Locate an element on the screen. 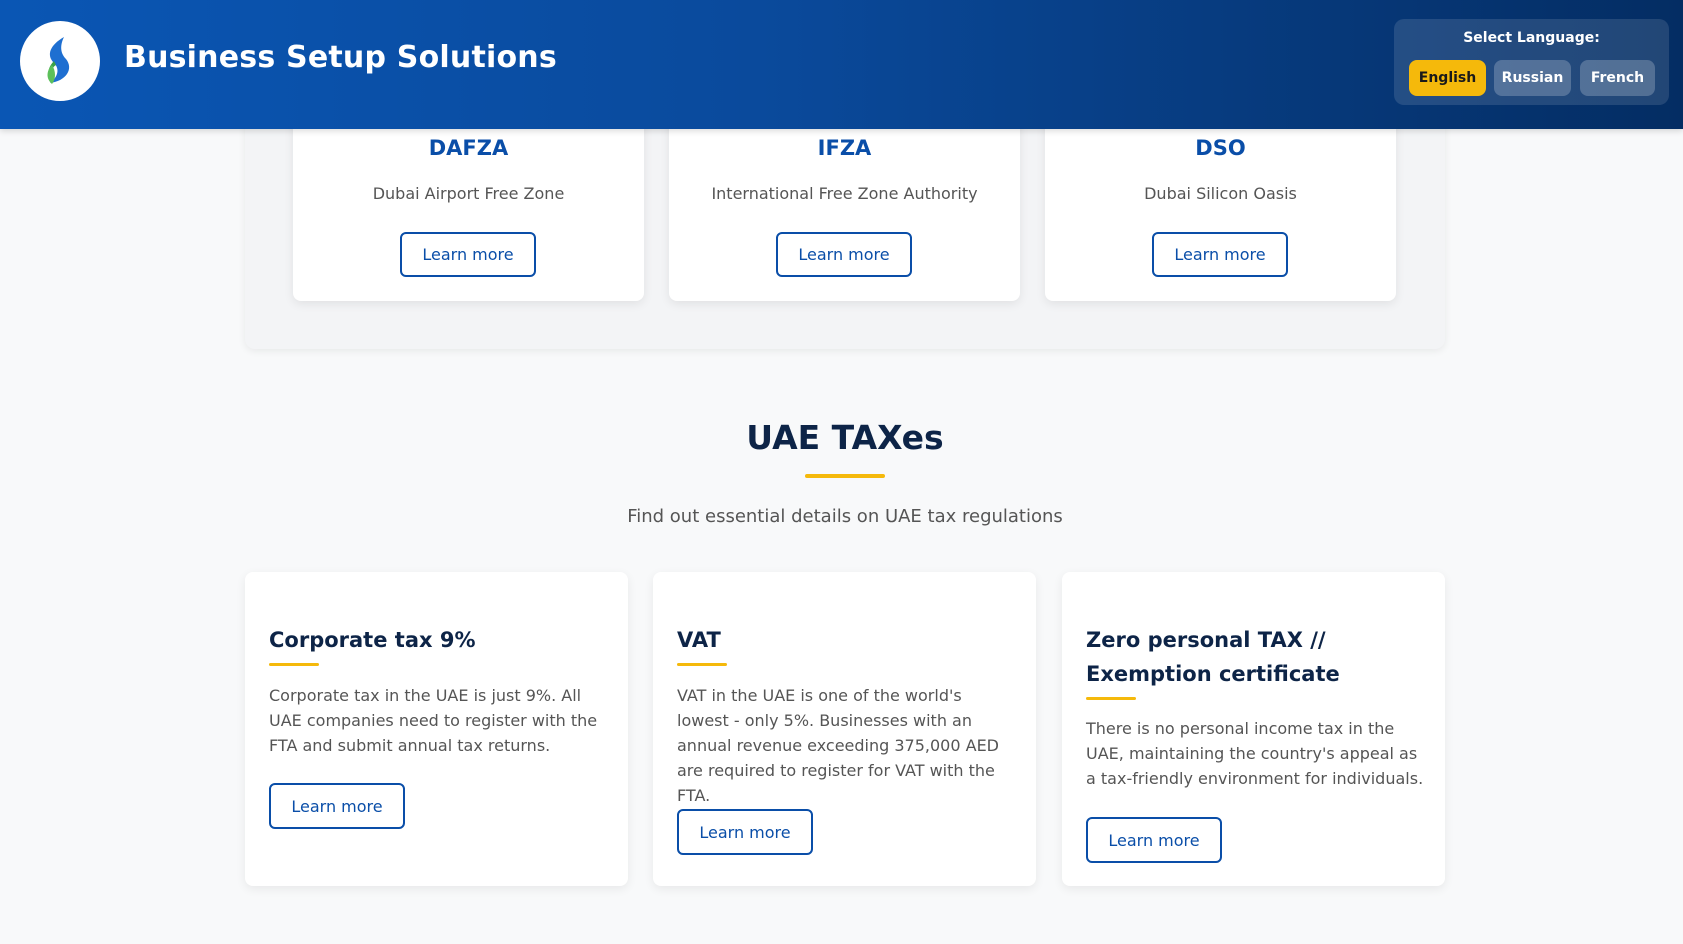 This screenshot has height=944, width=1683. language-button-english: English is located at coordinates (1447, 78).